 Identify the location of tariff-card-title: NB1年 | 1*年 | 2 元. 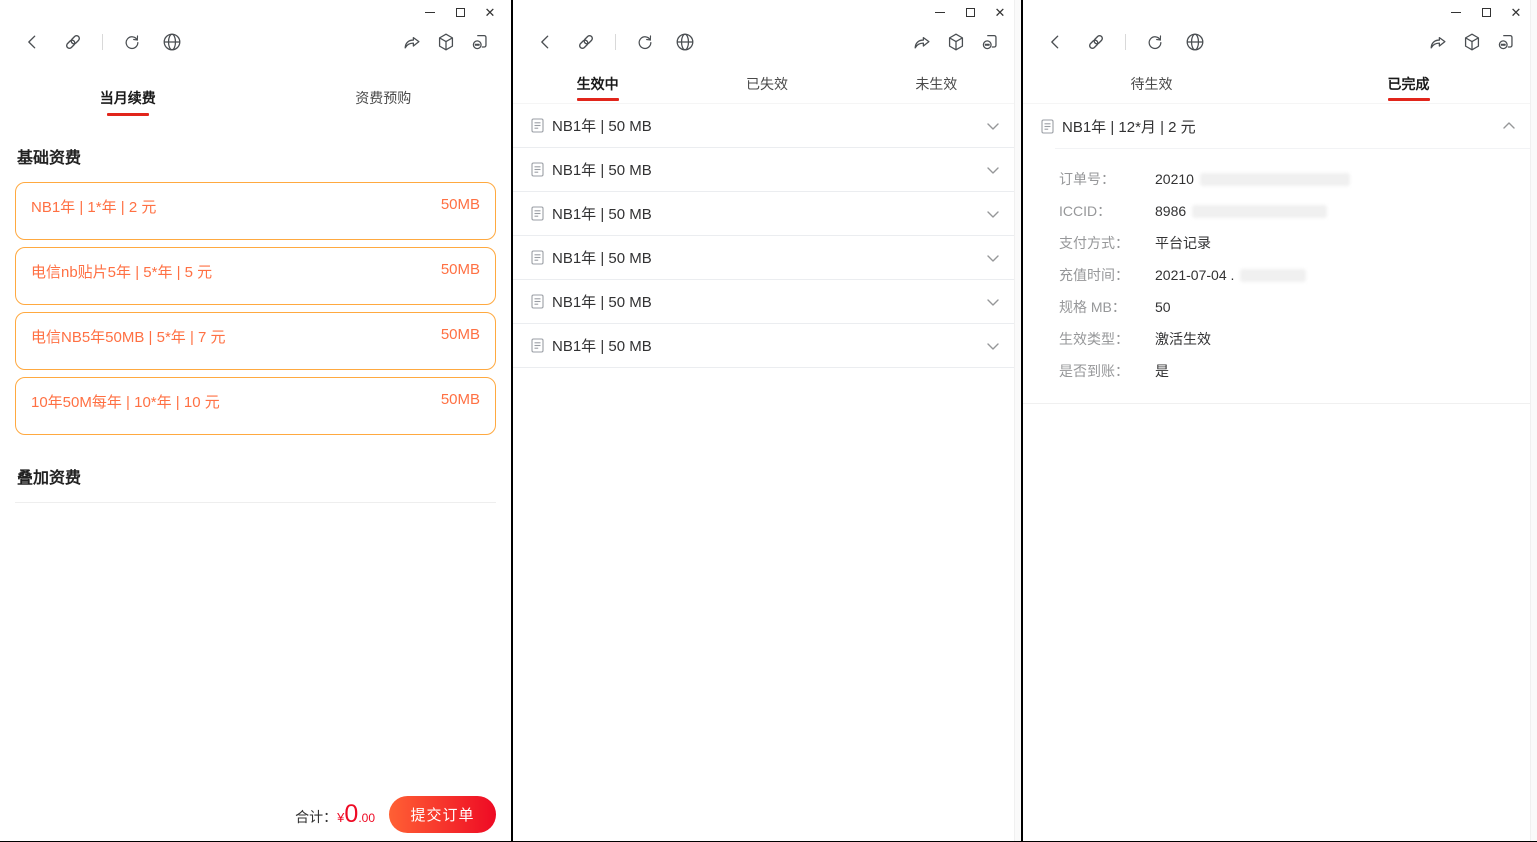
(94, 207).